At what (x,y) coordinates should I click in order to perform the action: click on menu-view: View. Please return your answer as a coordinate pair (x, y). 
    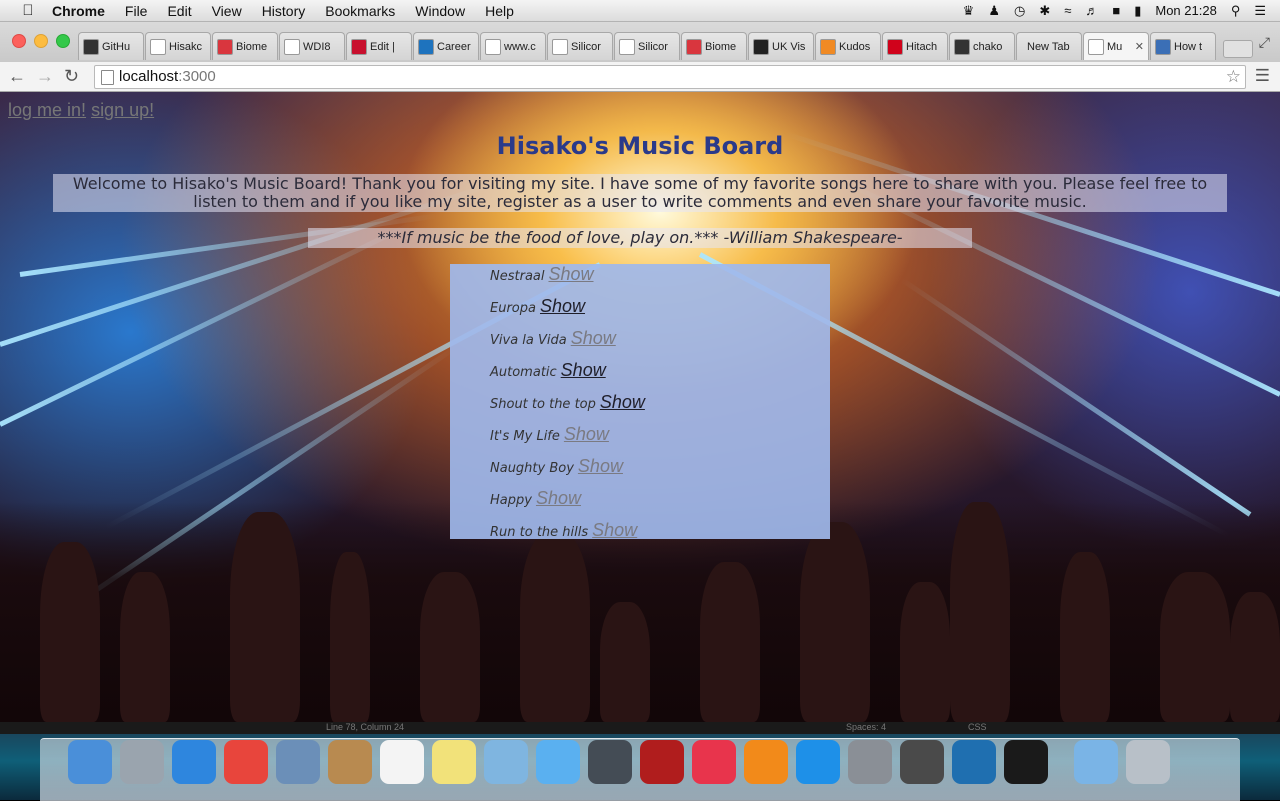
    Looking at the image, I should click on (227, 11).